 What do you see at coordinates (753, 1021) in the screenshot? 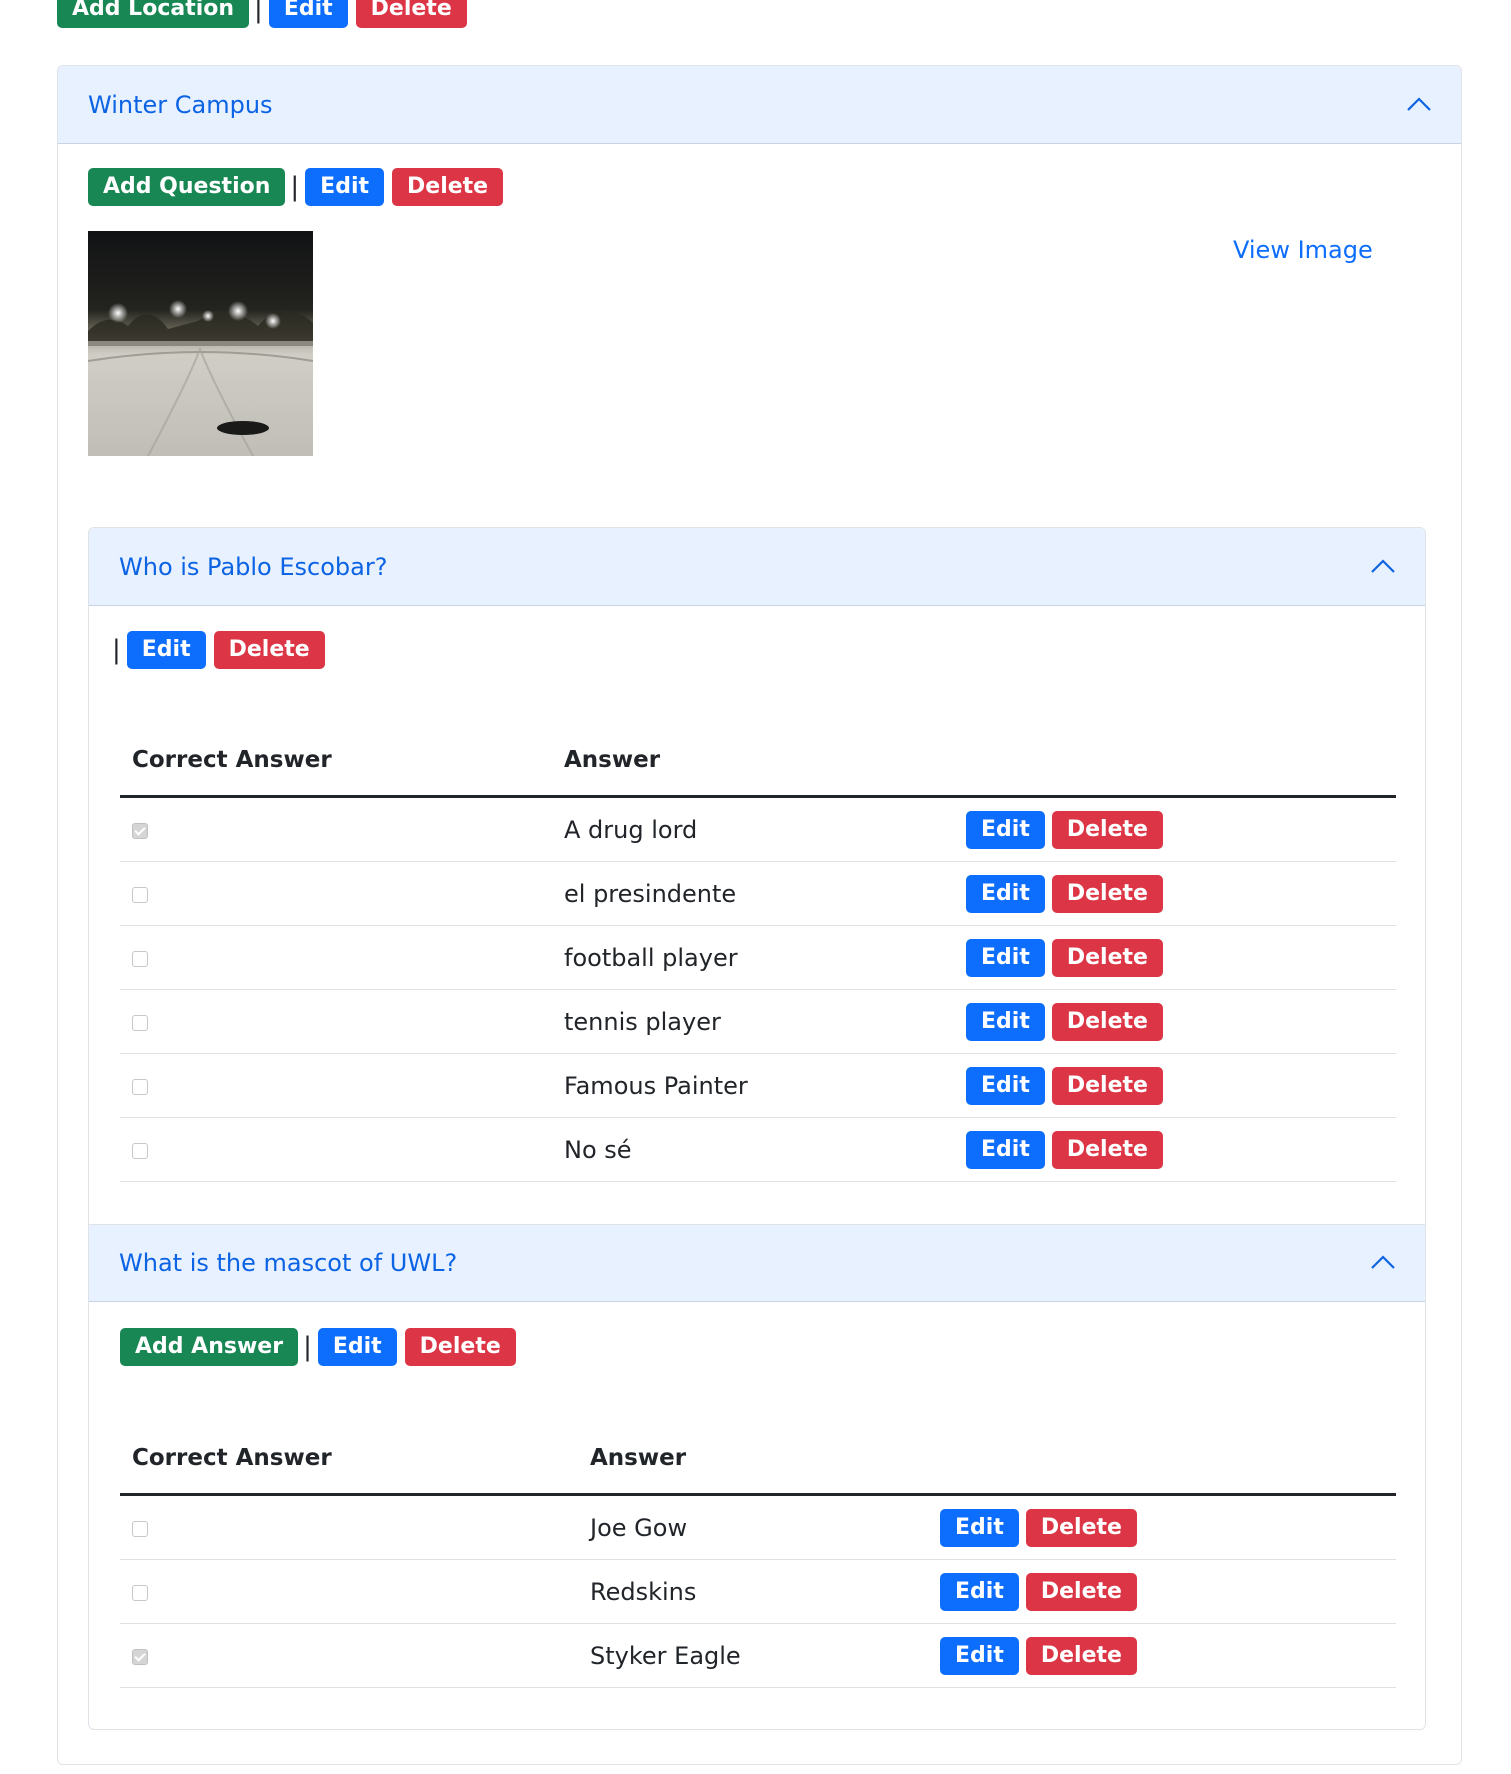
I see `answer-text: tennis player` at bounding box center [753, 1021].